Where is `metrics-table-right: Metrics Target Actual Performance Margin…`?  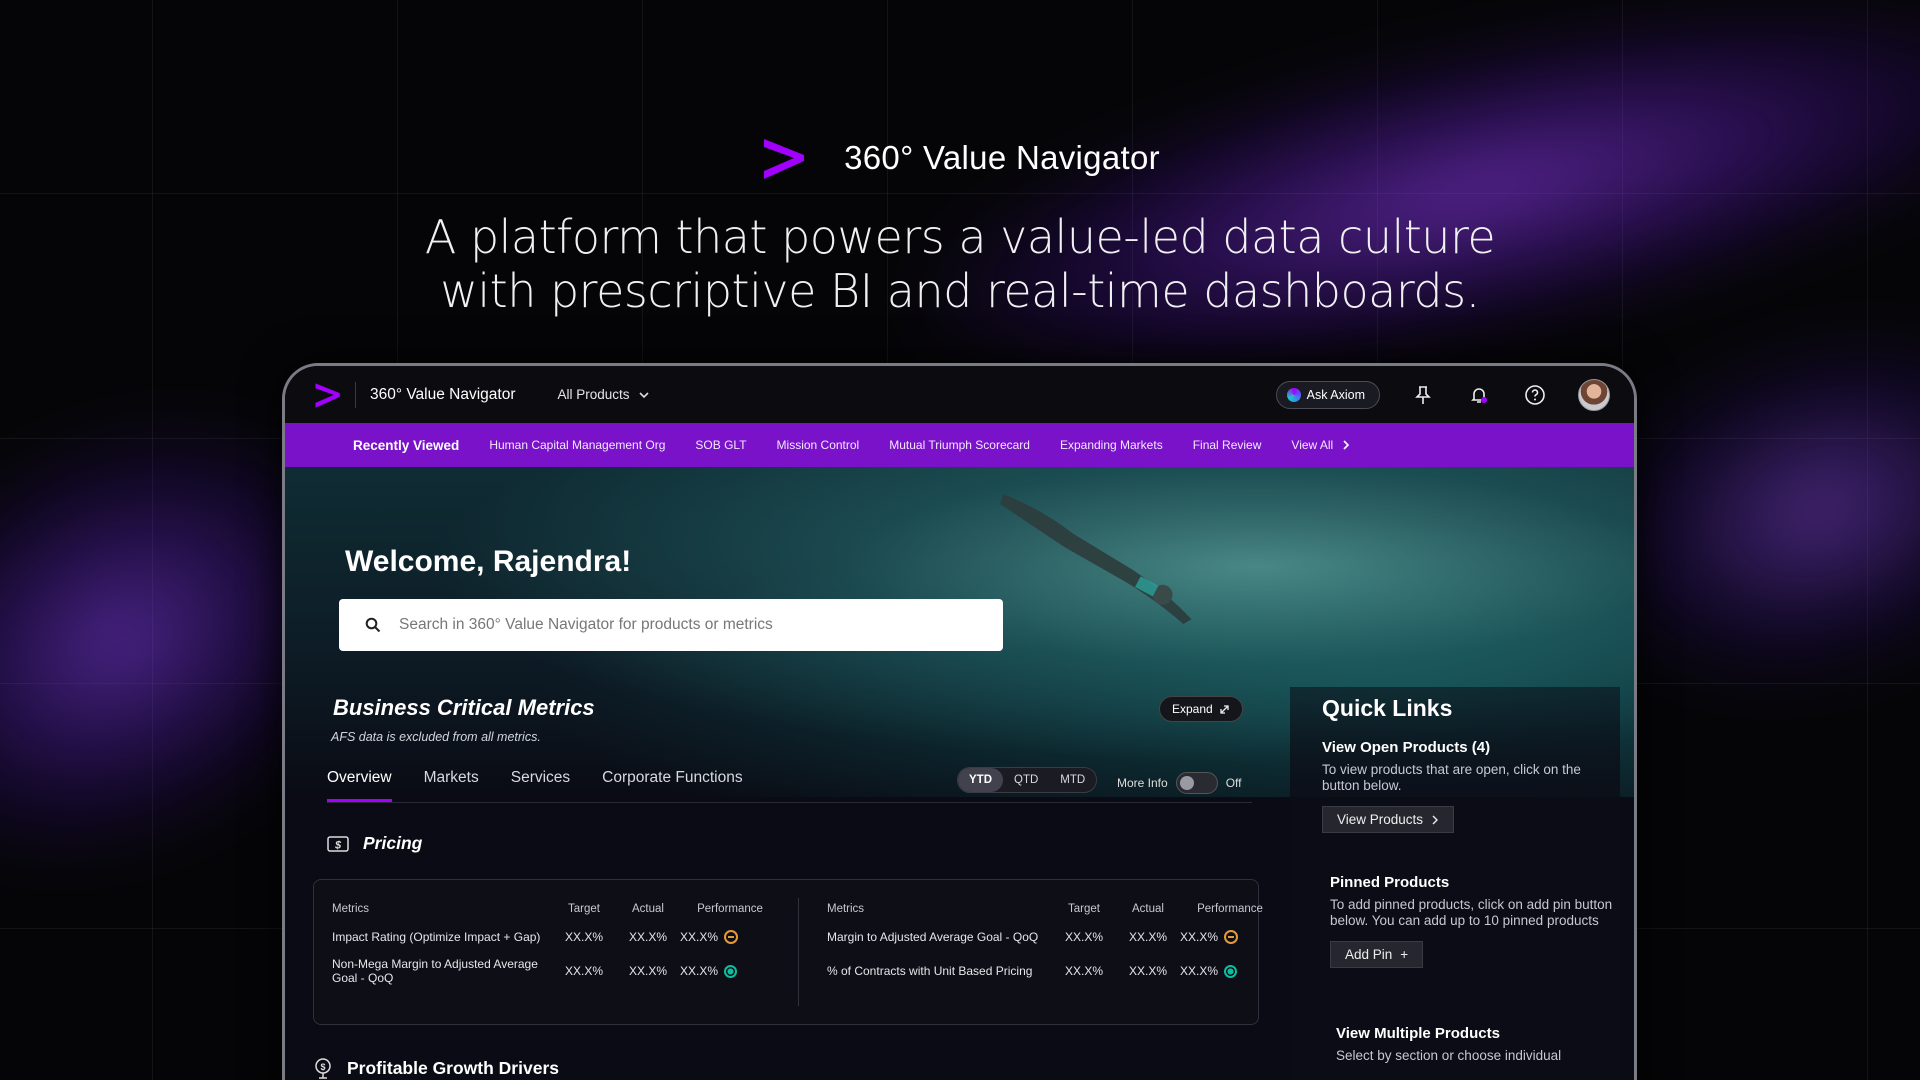
metrics-table-right: Metrics Target Actual Performance Margin… is located at coordinates (1039, 952).